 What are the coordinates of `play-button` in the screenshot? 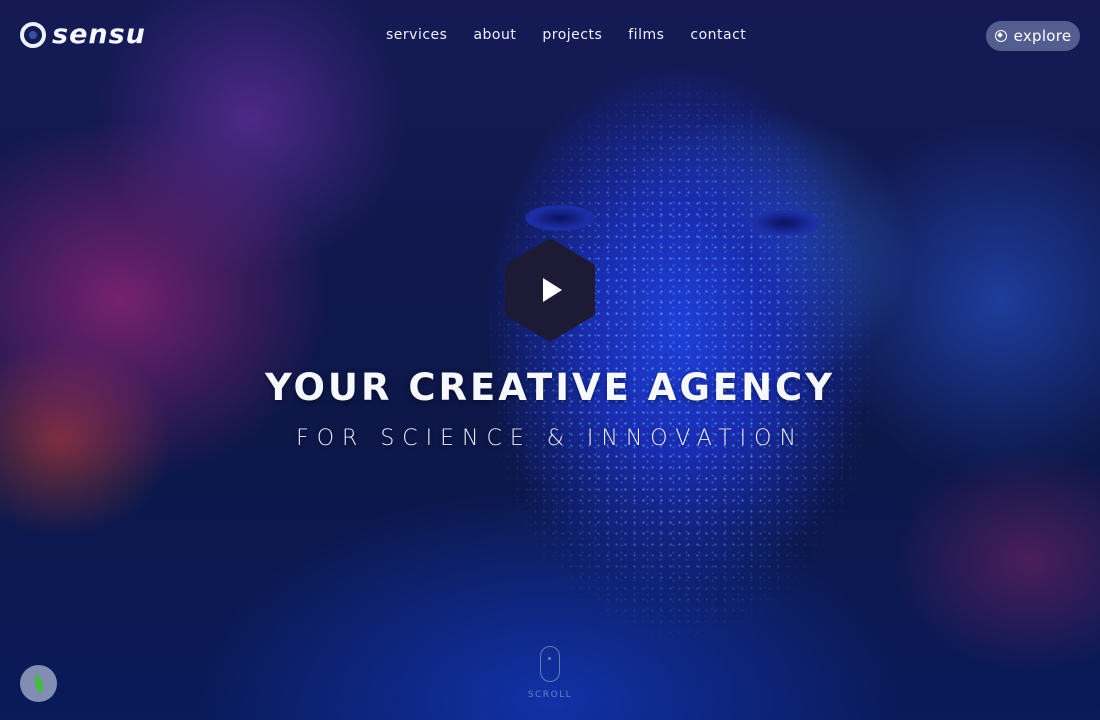 It's located at (550, 290).